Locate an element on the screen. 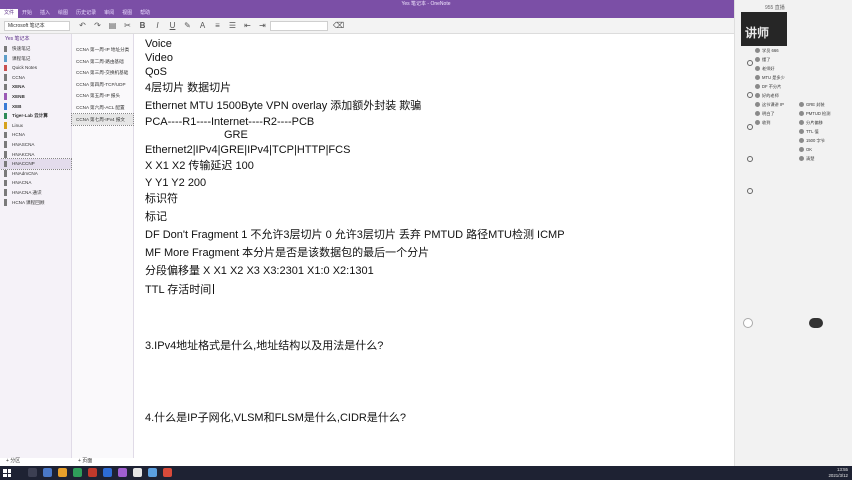 Image resolution: width=852 pixels, height=480 pixels. notebook-selector: Microsoft 笔记本 is located at coordinates (37, 26).